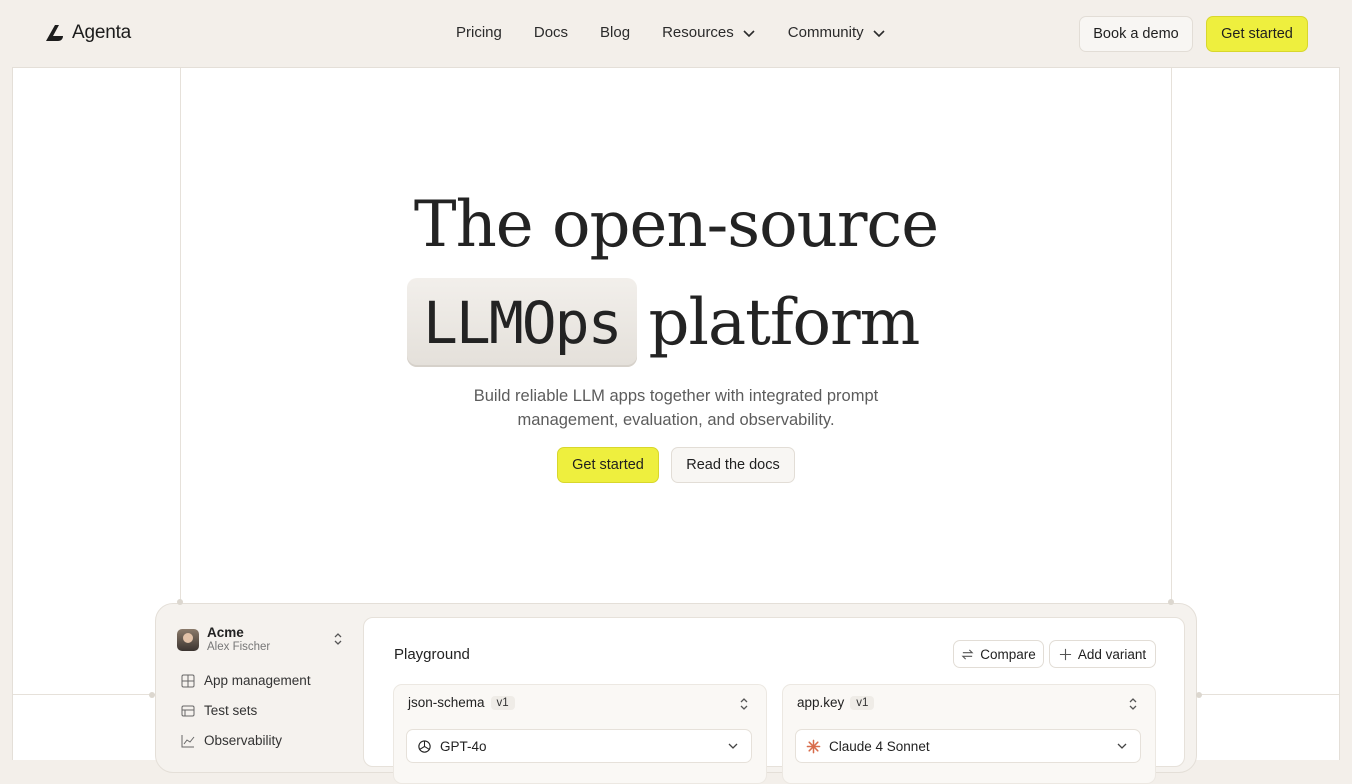 The height and width of the screenshot is (784, 1352). I want to click on hero-title-line2: LLMOps platform, so click(664, 322).